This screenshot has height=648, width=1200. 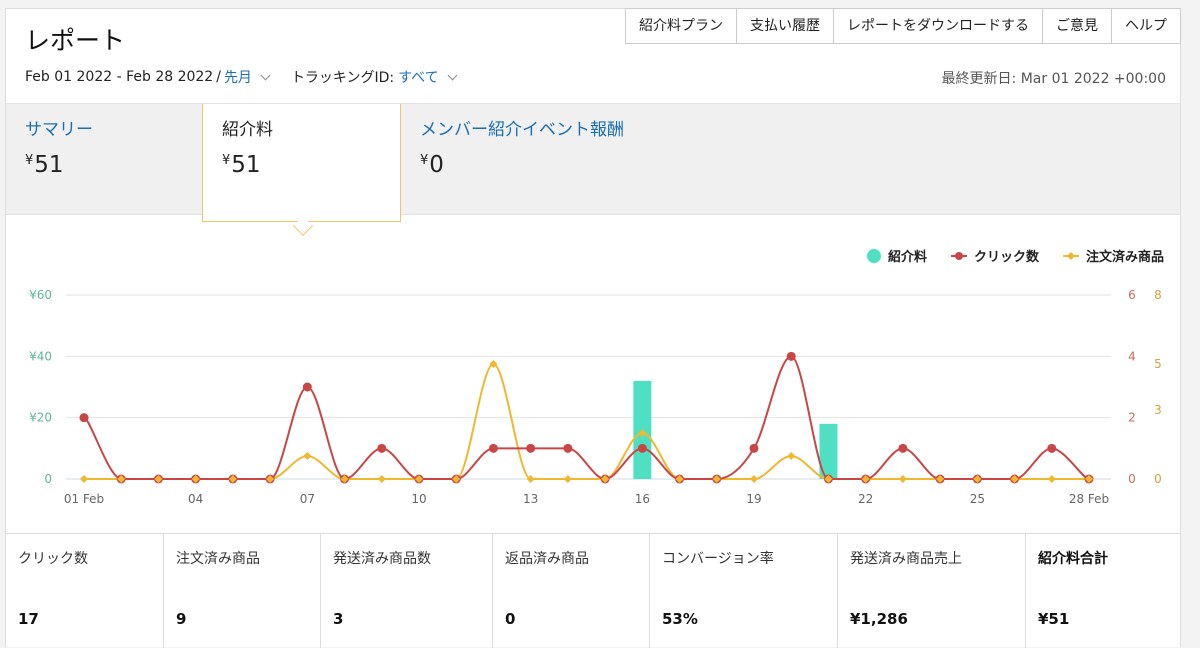 I want to click on y-left-tick-label: ¥60, so click(x=40, y=295).